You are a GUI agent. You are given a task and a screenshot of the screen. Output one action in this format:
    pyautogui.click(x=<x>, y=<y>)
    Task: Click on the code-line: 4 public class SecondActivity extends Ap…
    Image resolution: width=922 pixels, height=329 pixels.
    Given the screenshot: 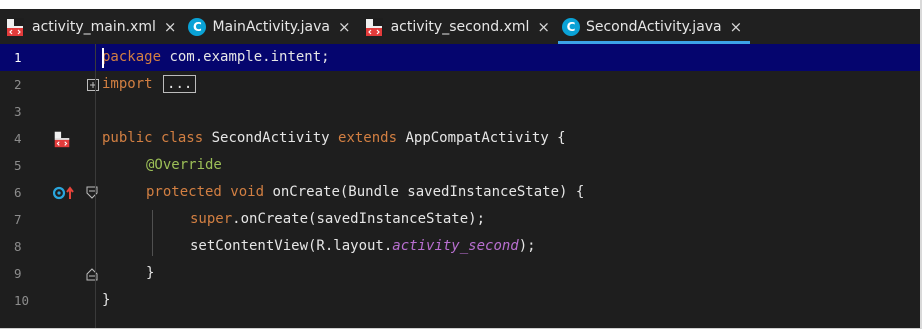 What is the action you would take?
    pyautogui.click(x=460, y=138)
    